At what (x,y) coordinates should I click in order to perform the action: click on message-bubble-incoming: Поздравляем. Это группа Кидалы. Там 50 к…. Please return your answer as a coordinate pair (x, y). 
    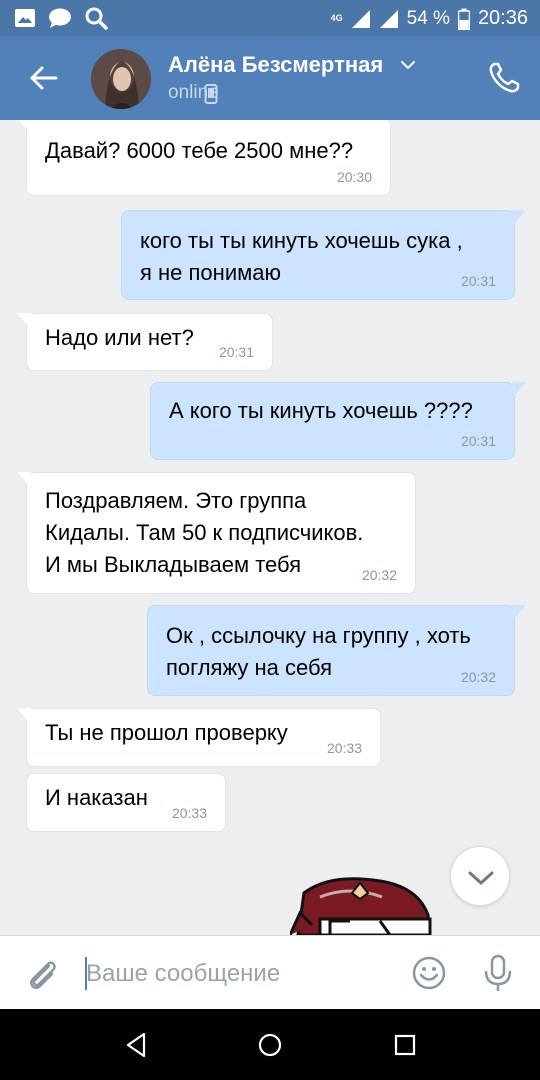
    Looking at the image, I should click on (216, 533).